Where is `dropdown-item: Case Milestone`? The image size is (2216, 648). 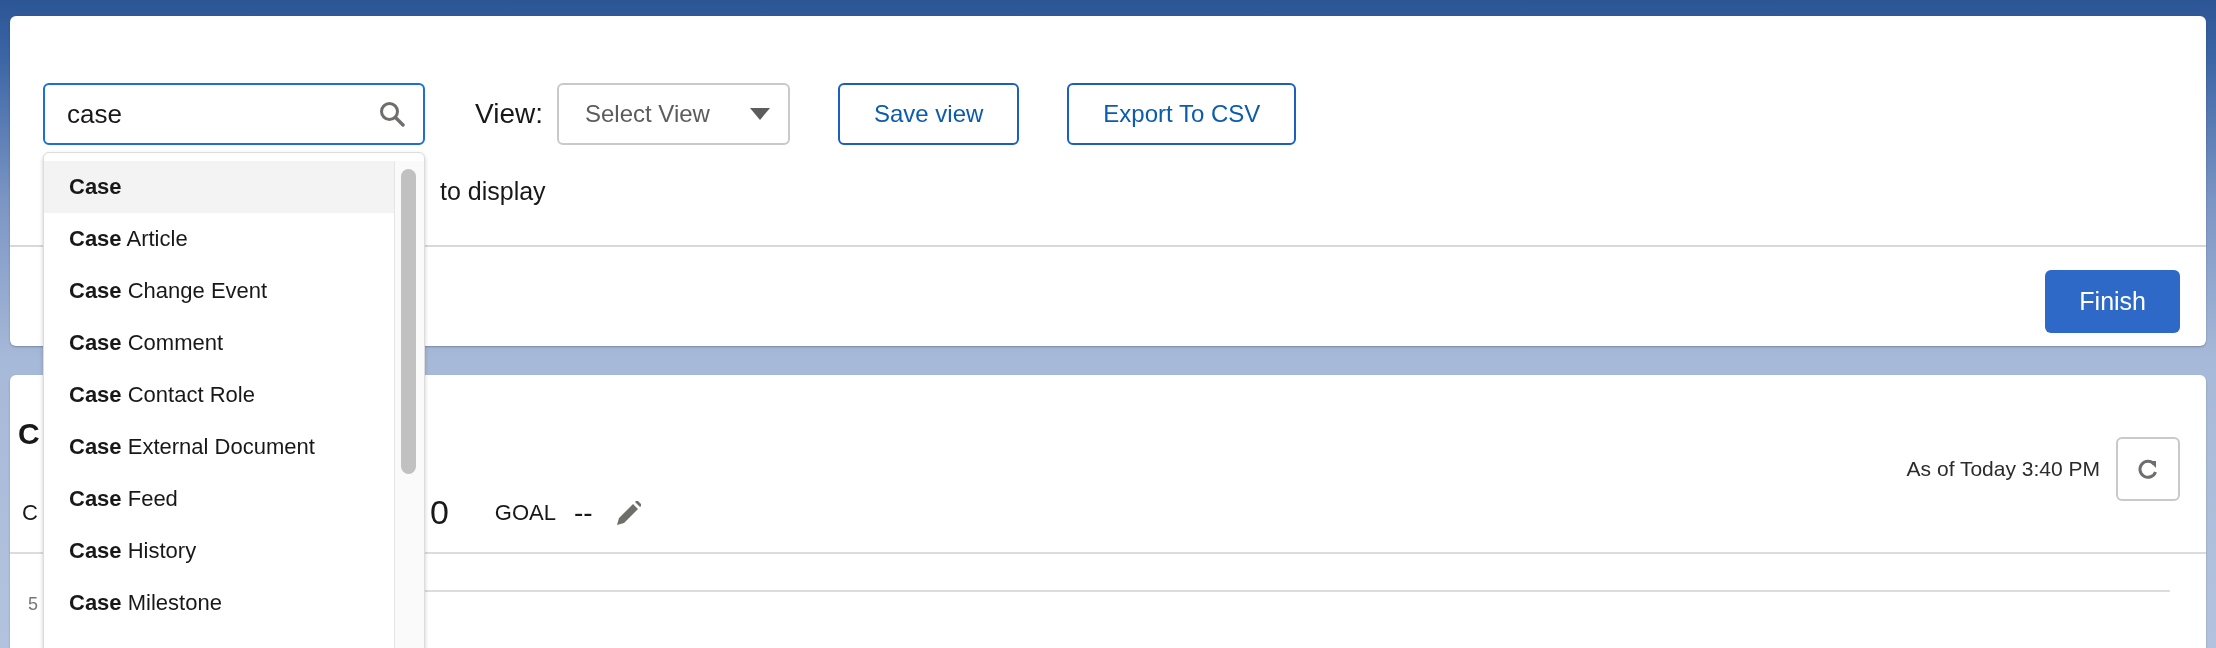
dropdown-item: Case Milestone is located at coordinates (219, 603).